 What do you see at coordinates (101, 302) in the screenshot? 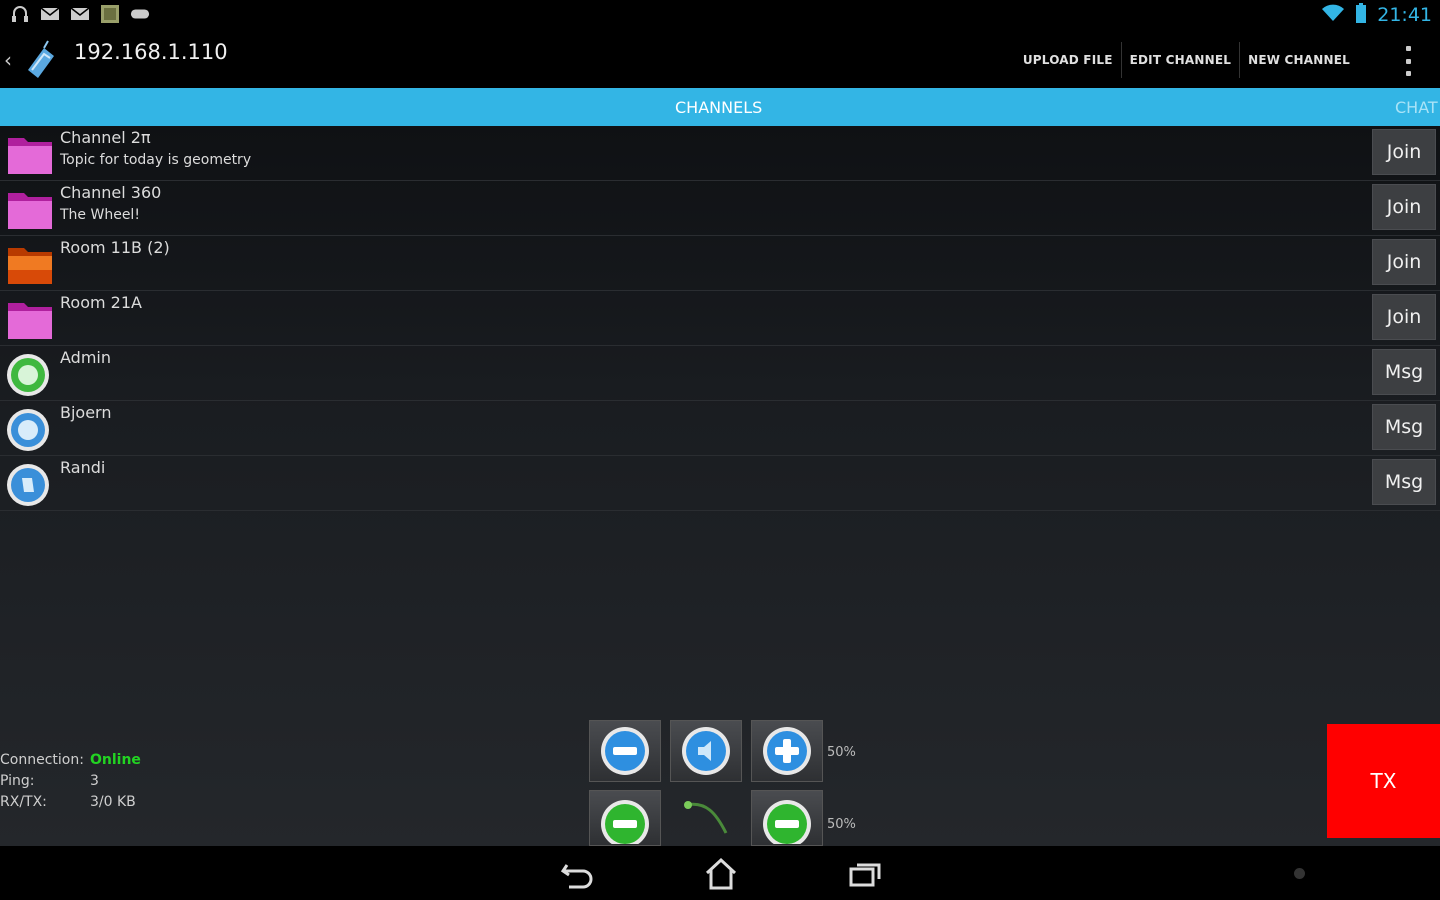
I see `channel-name: Room 21A` at bounding box center [101, 302].